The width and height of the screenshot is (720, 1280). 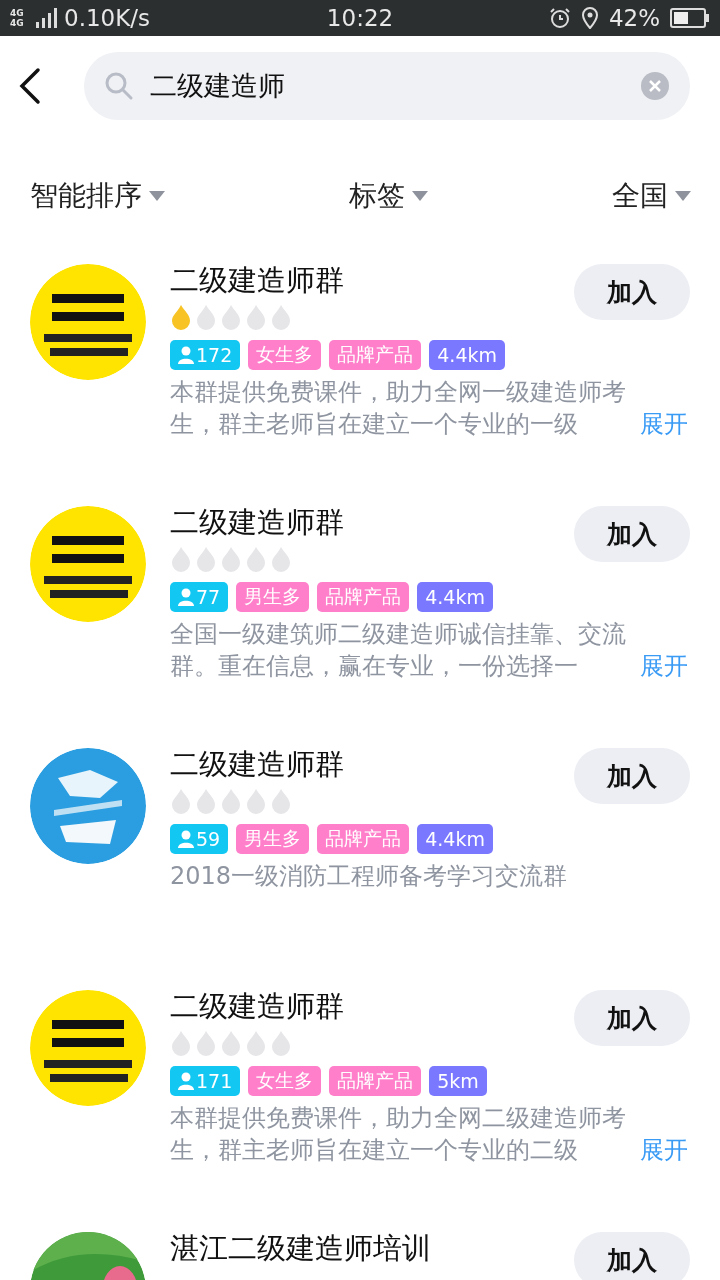 I want to click on filter-dropdown: 全国, so click(x=652, y=196).